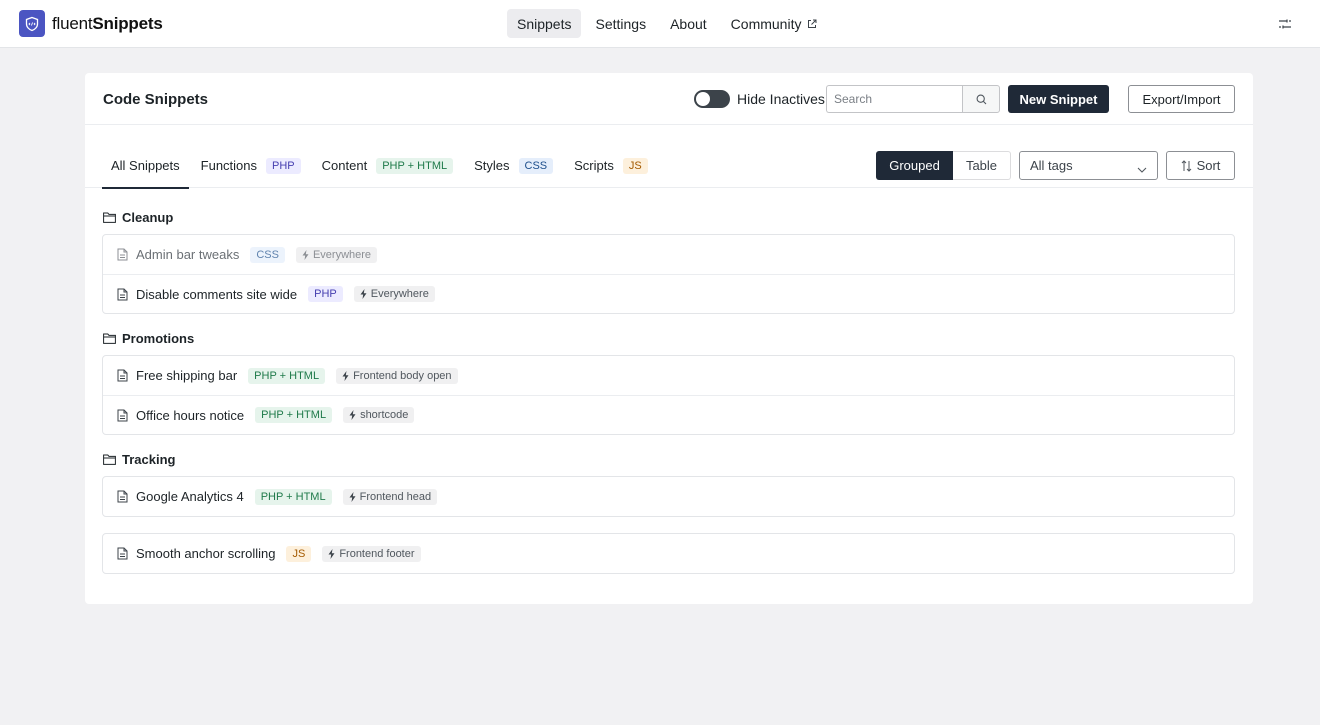 This screenshot has width=1320, height=725. Describe the element at coordinates (781, 99) in the screenshot. I see `hide-inactives-label: Hide Inactives` at that location.